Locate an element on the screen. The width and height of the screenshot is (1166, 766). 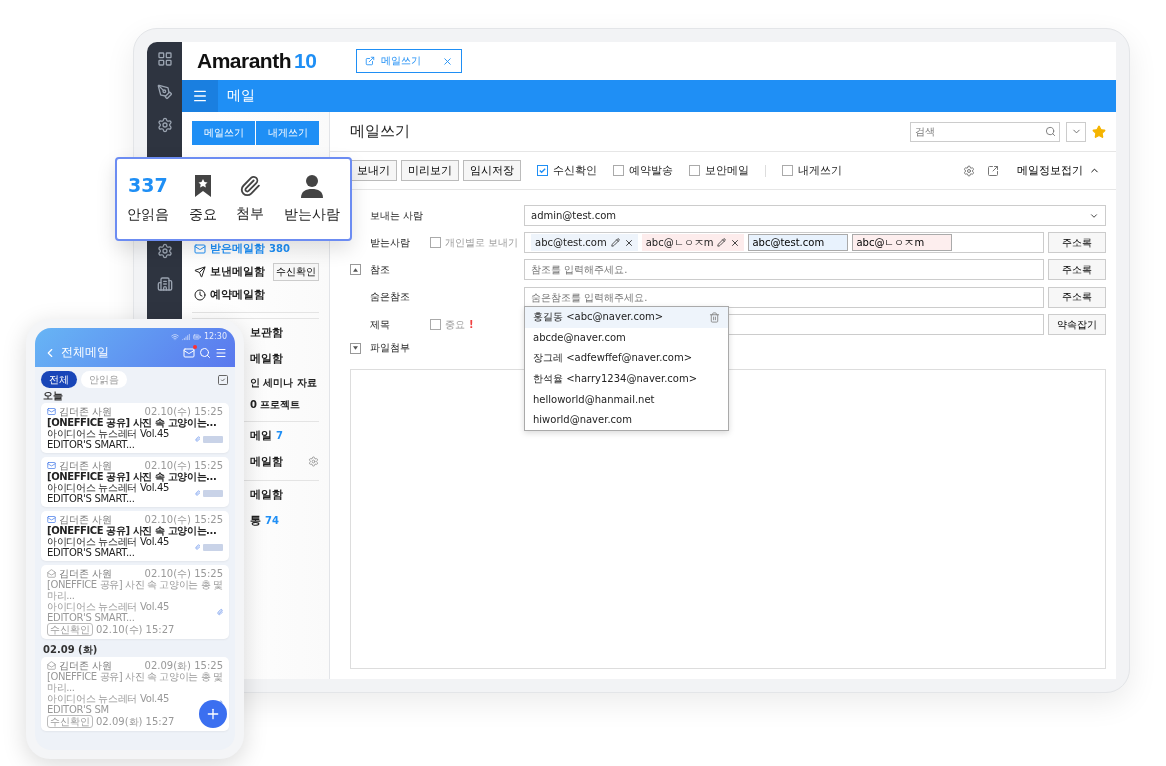
mail-card: 김더존 사원 02.10(수) 15:25 [ONEFFICE 공유] 사진 속 고양이는 총 몇 마리... 아이디어스 뉴스레터 Vol.45 EDITOR'S SMART... 수신확인 02.10(수) 15:27 is located at coordinates (135, 602).